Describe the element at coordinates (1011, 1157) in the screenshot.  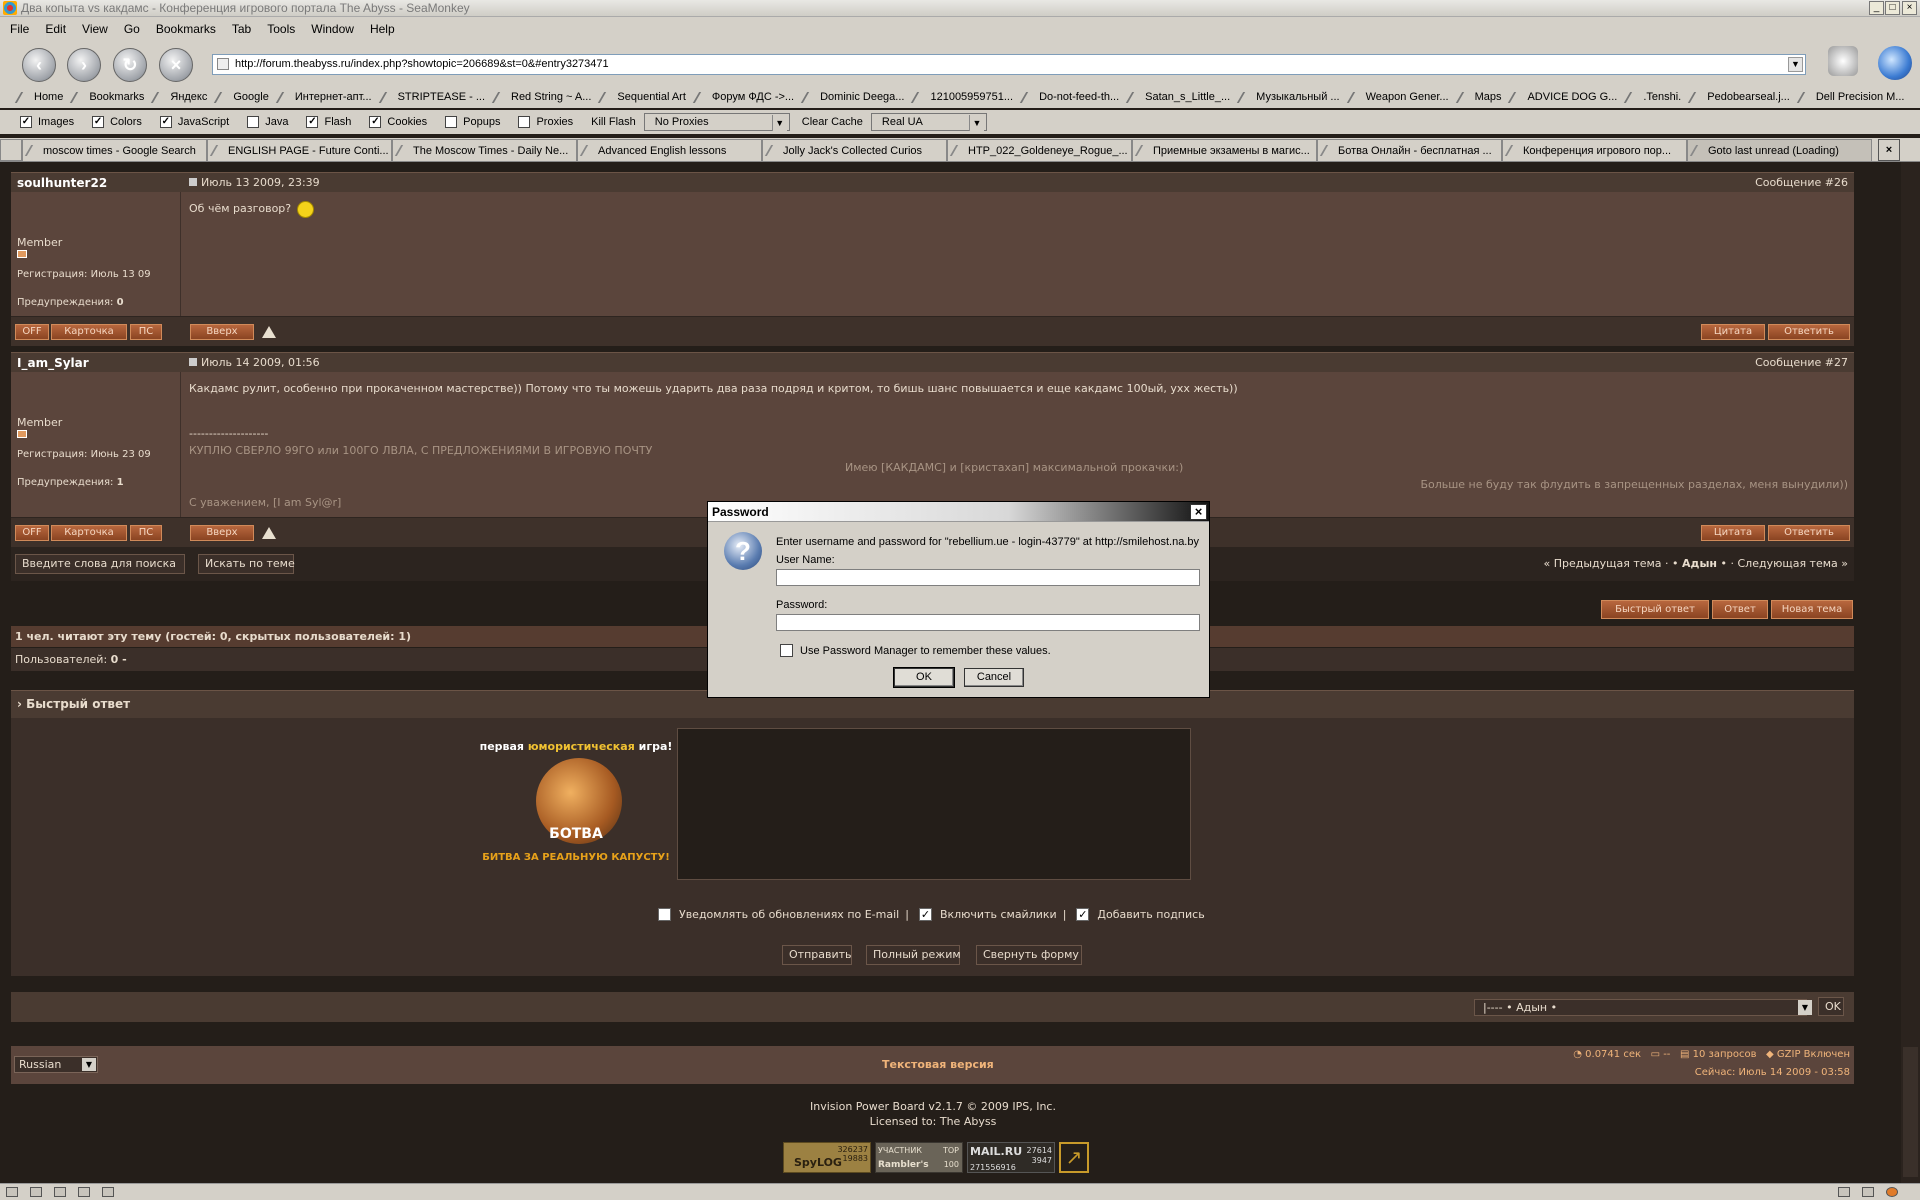
I see `mailru-counter: MAIL.RU 27614 3947 271556916` at that location.